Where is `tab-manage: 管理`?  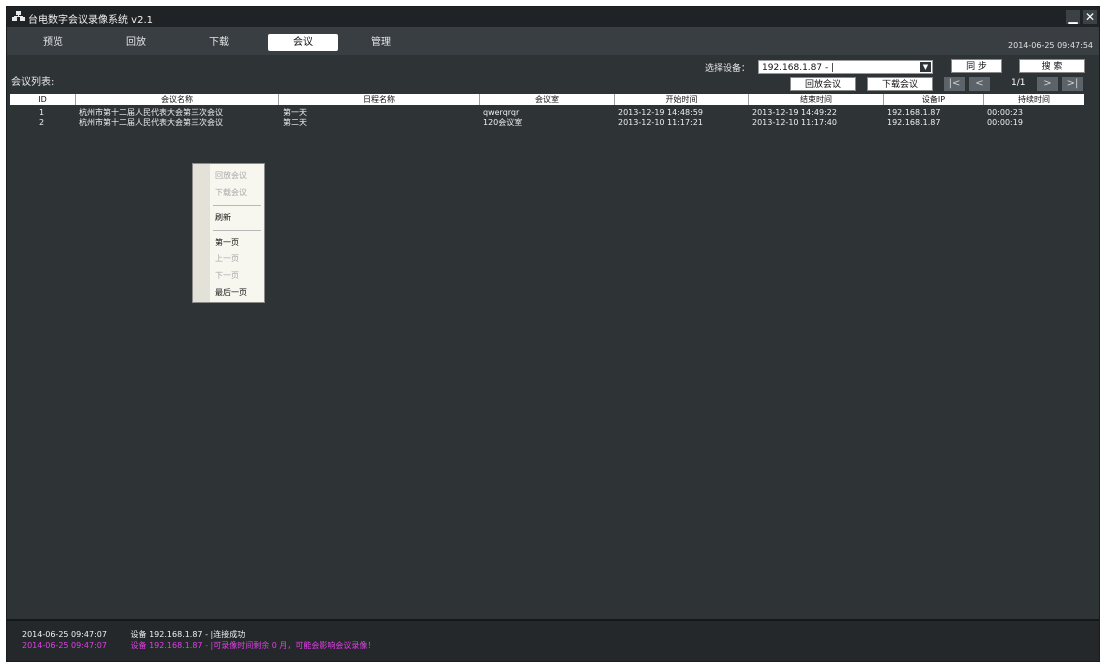 tab-manage: 管理 is located at coordinates (381, 42).